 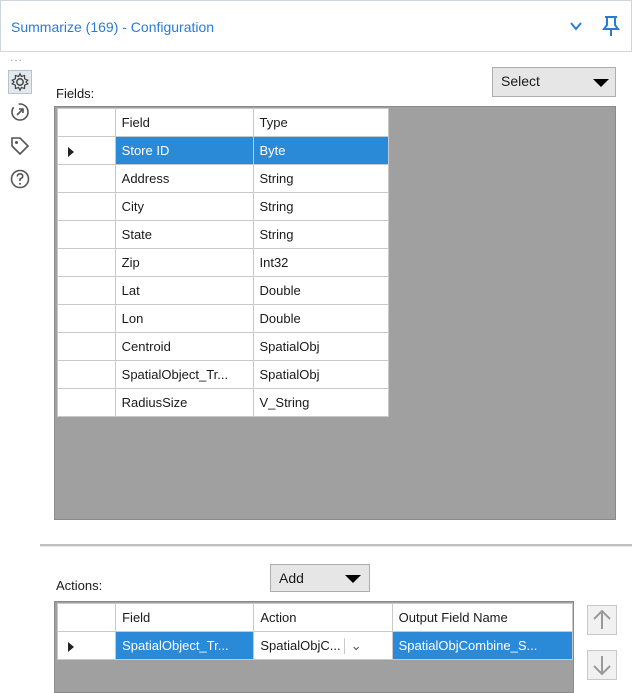 What do you see at coordinates (554, 82) in the screenshot?
I see `select-dropdown: Select` at bounding box center [554, 82].